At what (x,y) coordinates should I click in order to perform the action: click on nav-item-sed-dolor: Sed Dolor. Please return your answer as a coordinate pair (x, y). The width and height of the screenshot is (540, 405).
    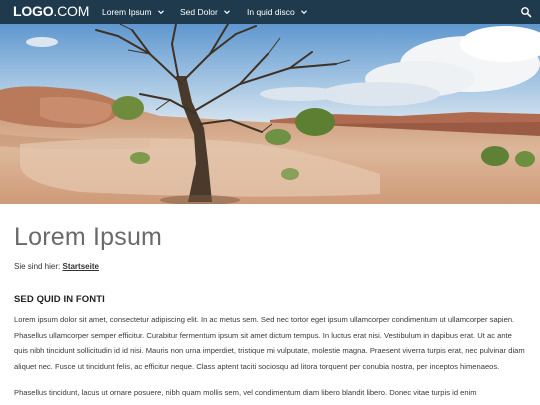
    Looking at the image, I should click on (205, 12).